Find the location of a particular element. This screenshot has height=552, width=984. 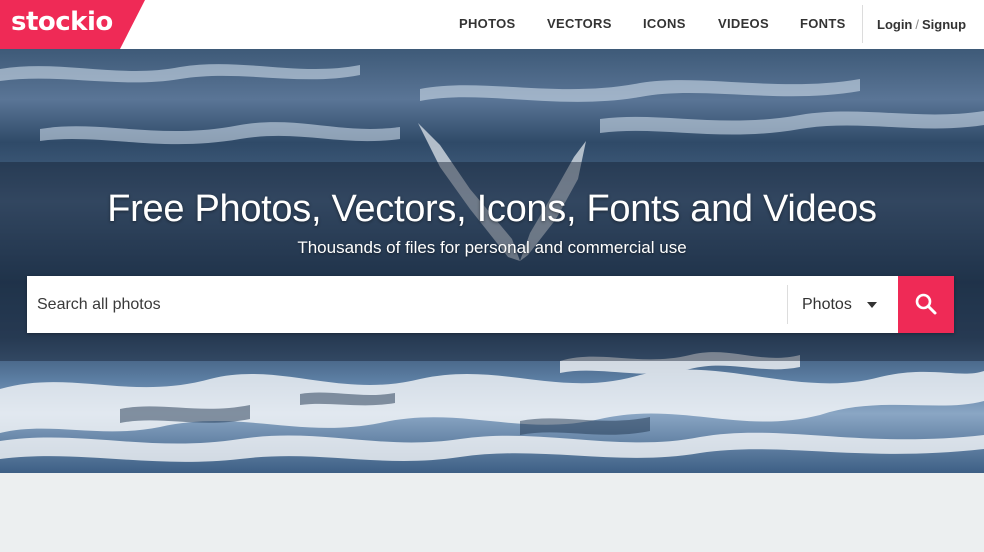

auth-links: Login / Signup is located at coordinates (921, 24).